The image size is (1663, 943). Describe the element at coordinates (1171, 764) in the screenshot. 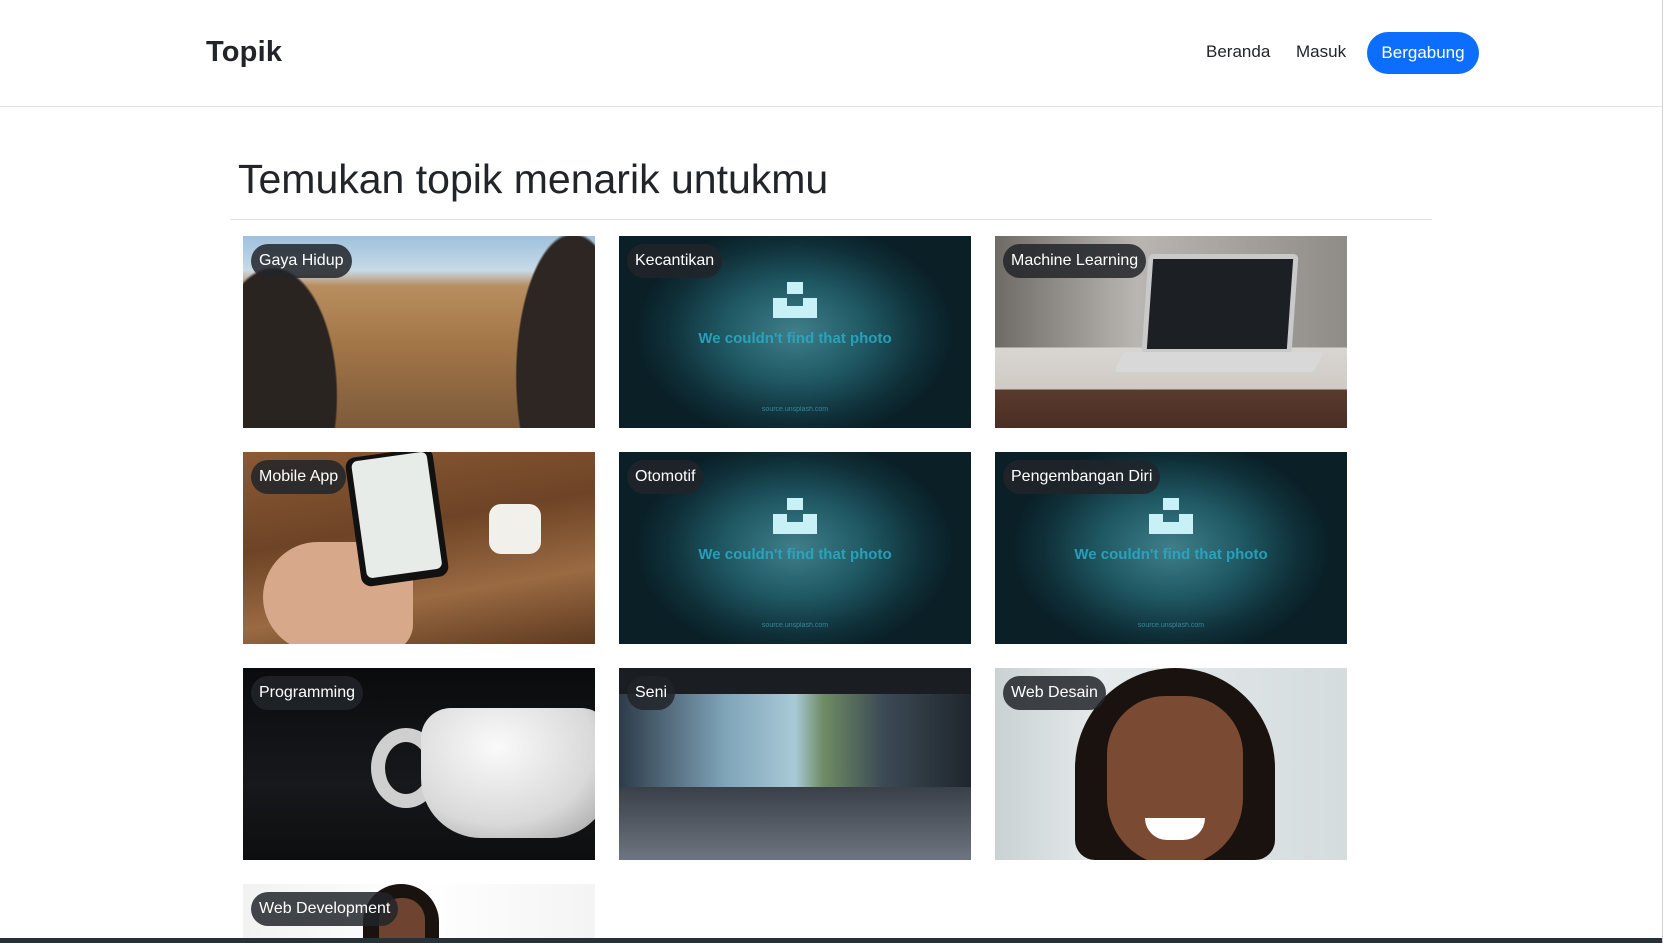

I see `topic-card-web-desain: Web Desain` at that location.